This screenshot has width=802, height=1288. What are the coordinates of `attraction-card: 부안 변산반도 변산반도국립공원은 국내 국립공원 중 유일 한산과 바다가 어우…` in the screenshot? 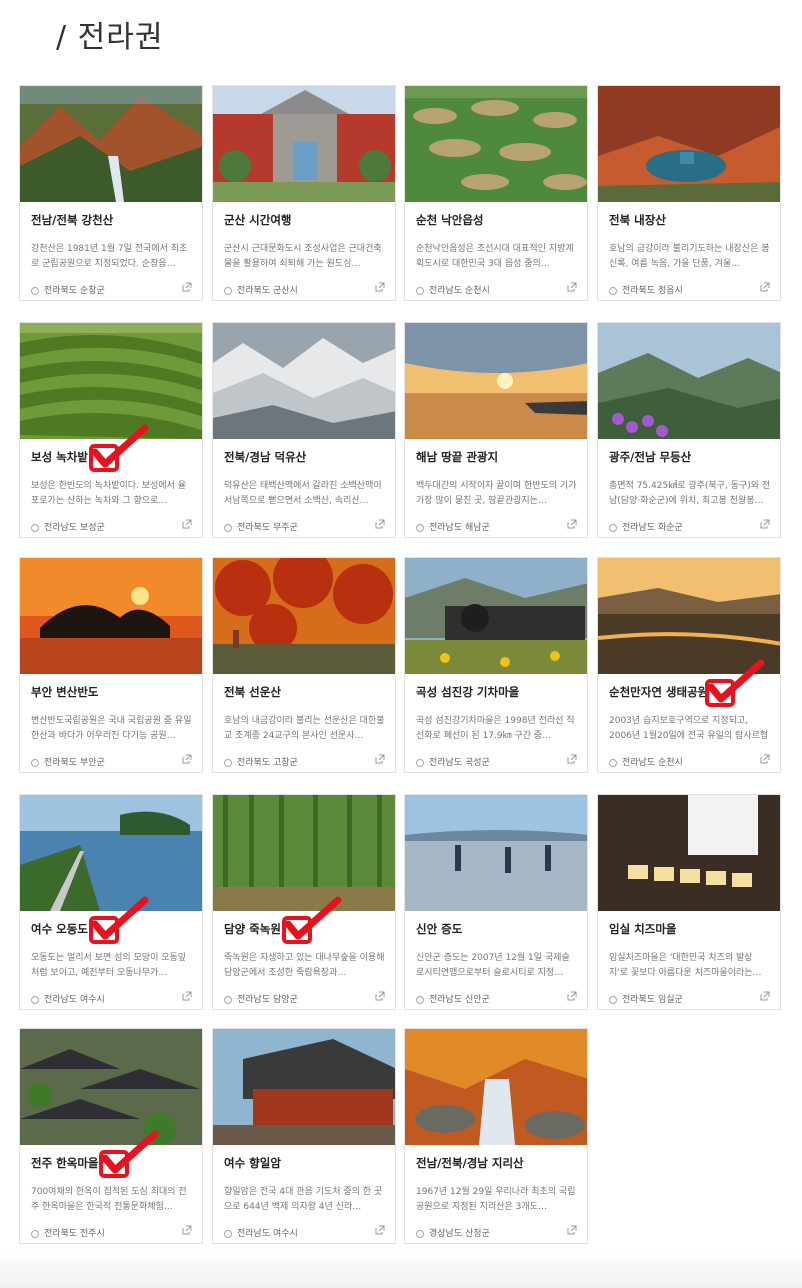 It's located at (111, 665).